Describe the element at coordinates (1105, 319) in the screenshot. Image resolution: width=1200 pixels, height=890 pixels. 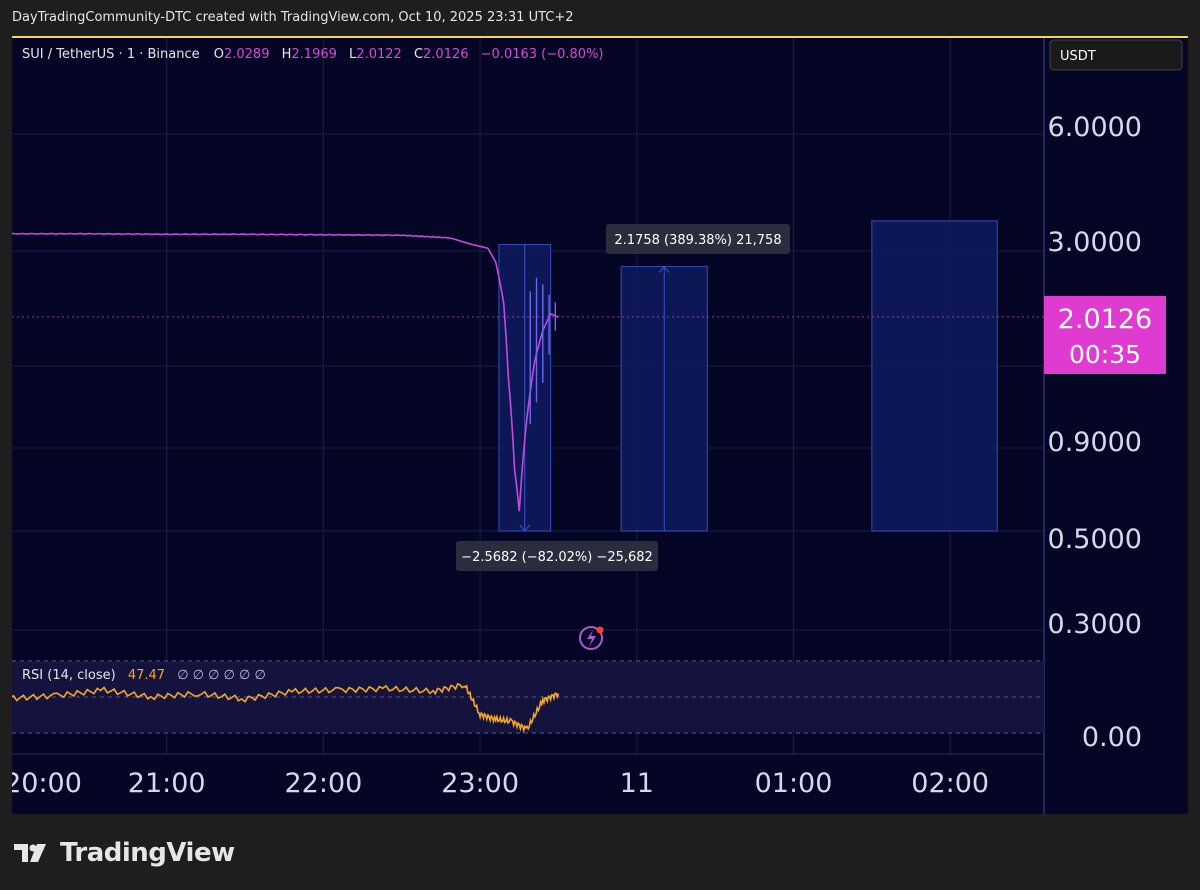
I see `svg-text: 2.0126` at that location.